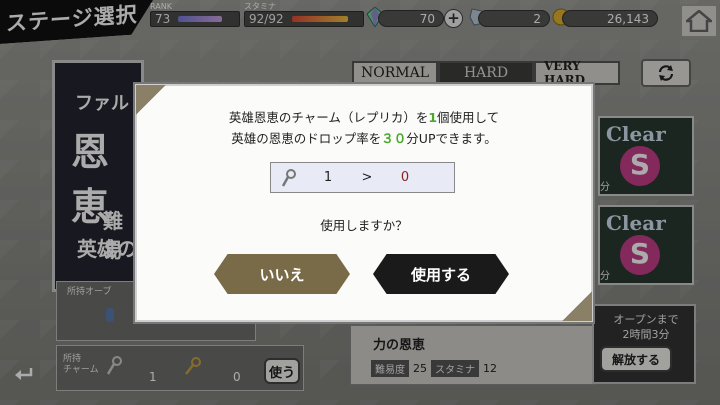  Describe the element at coordinates (394, 138) in the screenshot. I see `boost-duration: ３０` at that location.